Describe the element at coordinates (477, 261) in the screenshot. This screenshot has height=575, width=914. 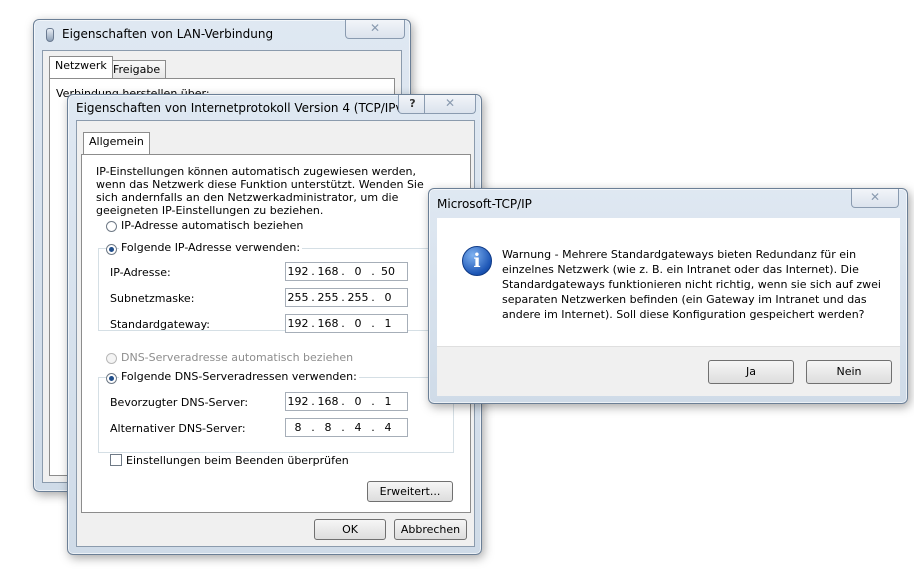
I see `info-icon: i` at that location.